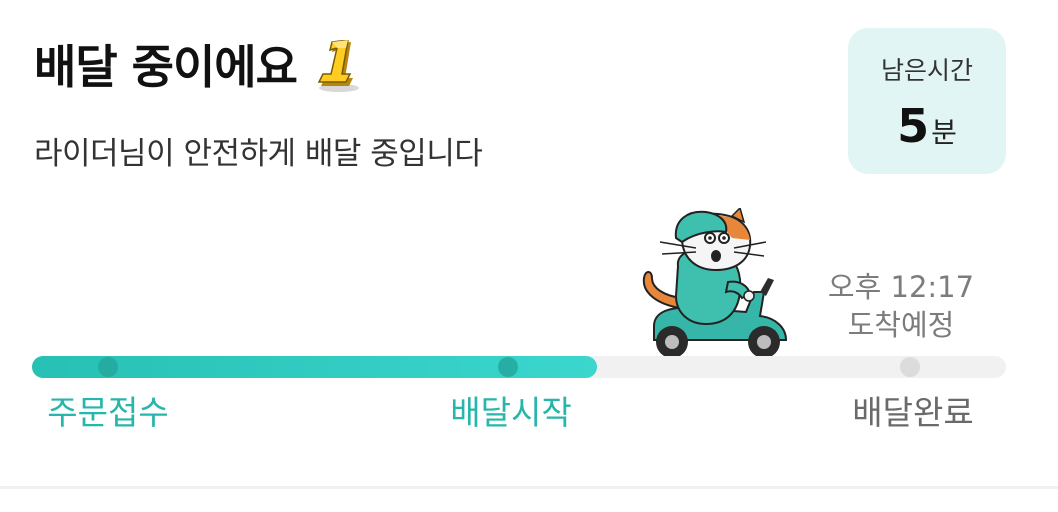 The image size is (1058, 512). What do you see at coordinates (508, 367) in the screenshot?
I see `step-dot-delivery-started` at bounding box center [508, 367].